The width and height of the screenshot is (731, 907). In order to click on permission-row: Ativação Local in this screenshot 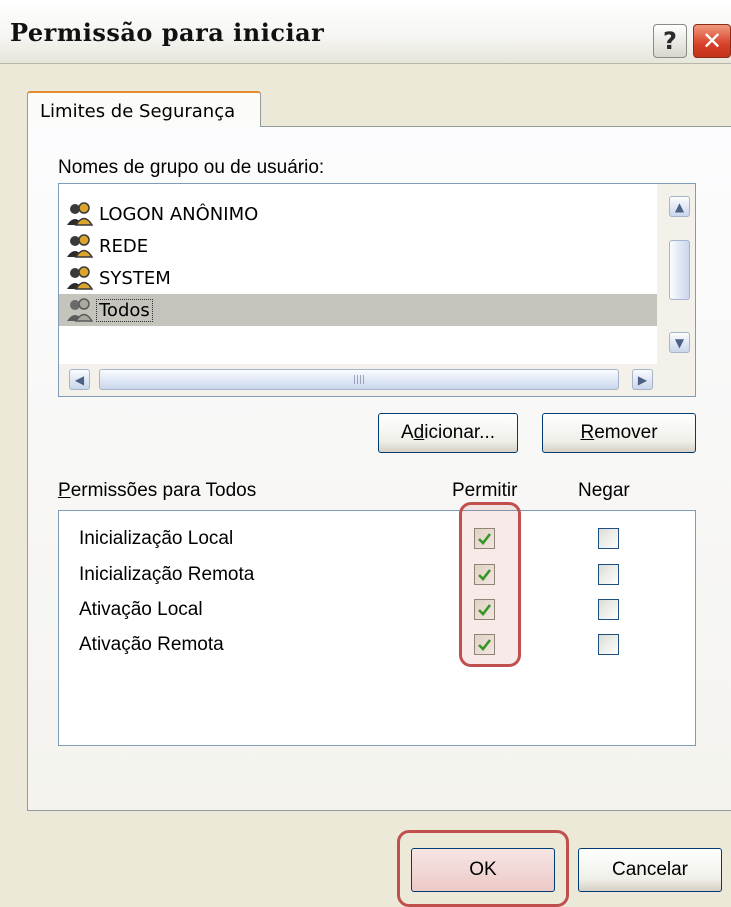, I will do `click(141, 610)`.